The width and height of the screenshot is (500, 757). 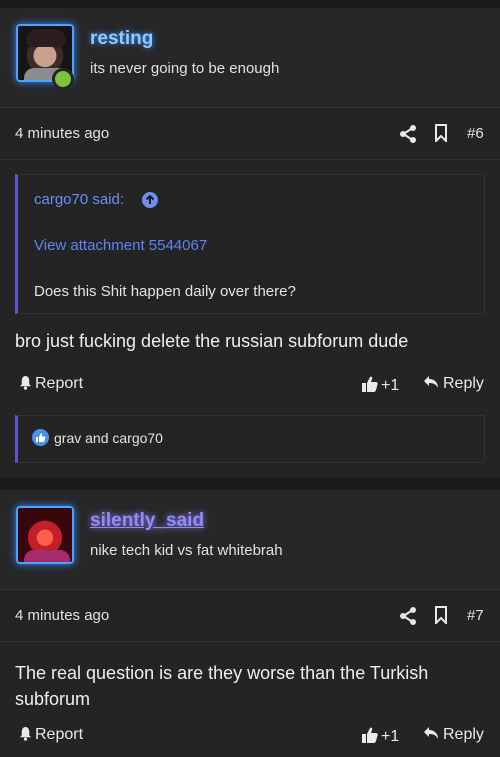 I want to click on reactions-bar: grav and cargo70, so click(x=250, y=439).